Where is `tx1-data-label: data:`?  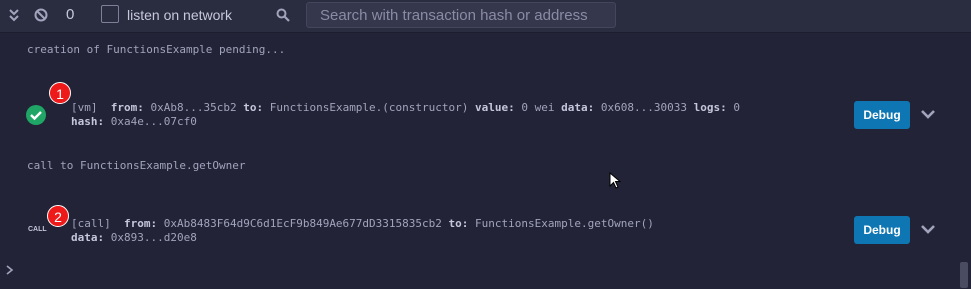
tx1-data-label: data: is located at coordinates (578, 107).